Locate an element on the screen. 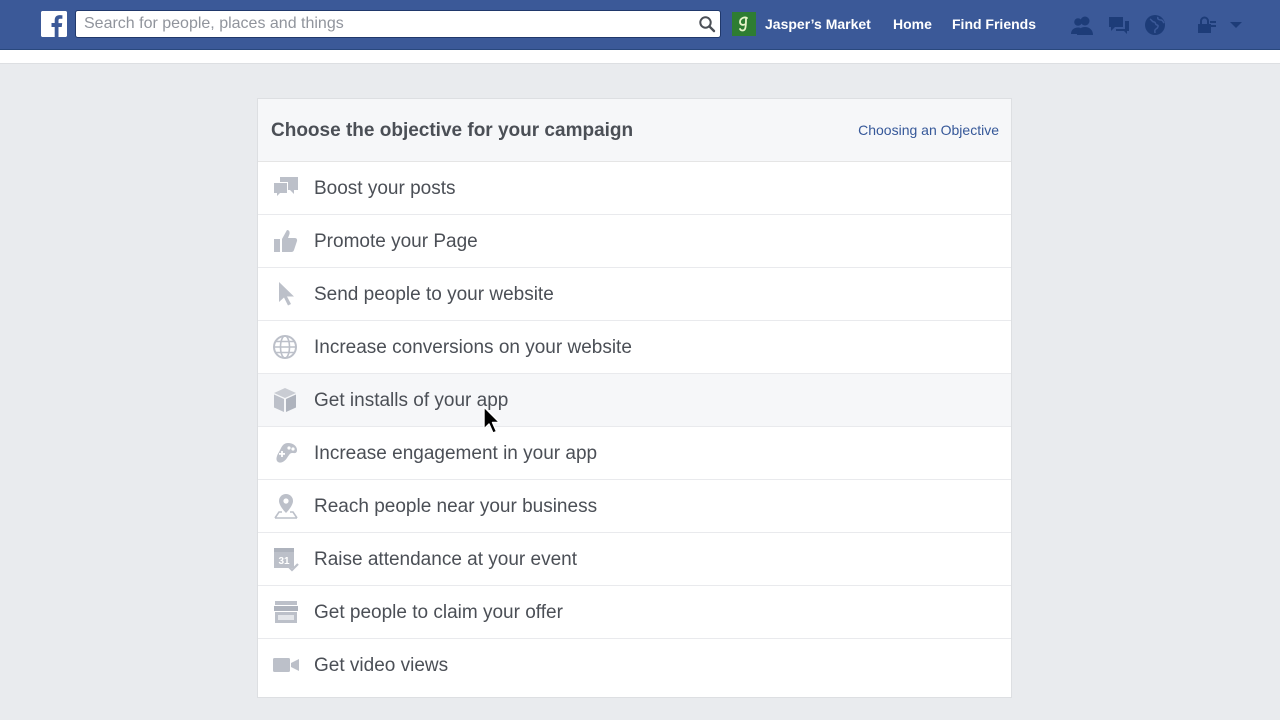  map-pin-icon is located at coordinates (286, 506).